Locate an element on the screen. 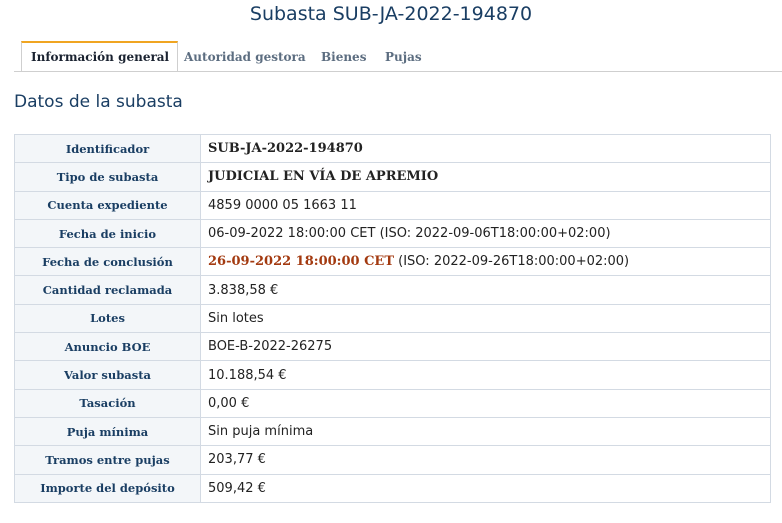  table-row: Anuncio BOE BOE-B-2022-26275 is located at coordinates (392, 347).